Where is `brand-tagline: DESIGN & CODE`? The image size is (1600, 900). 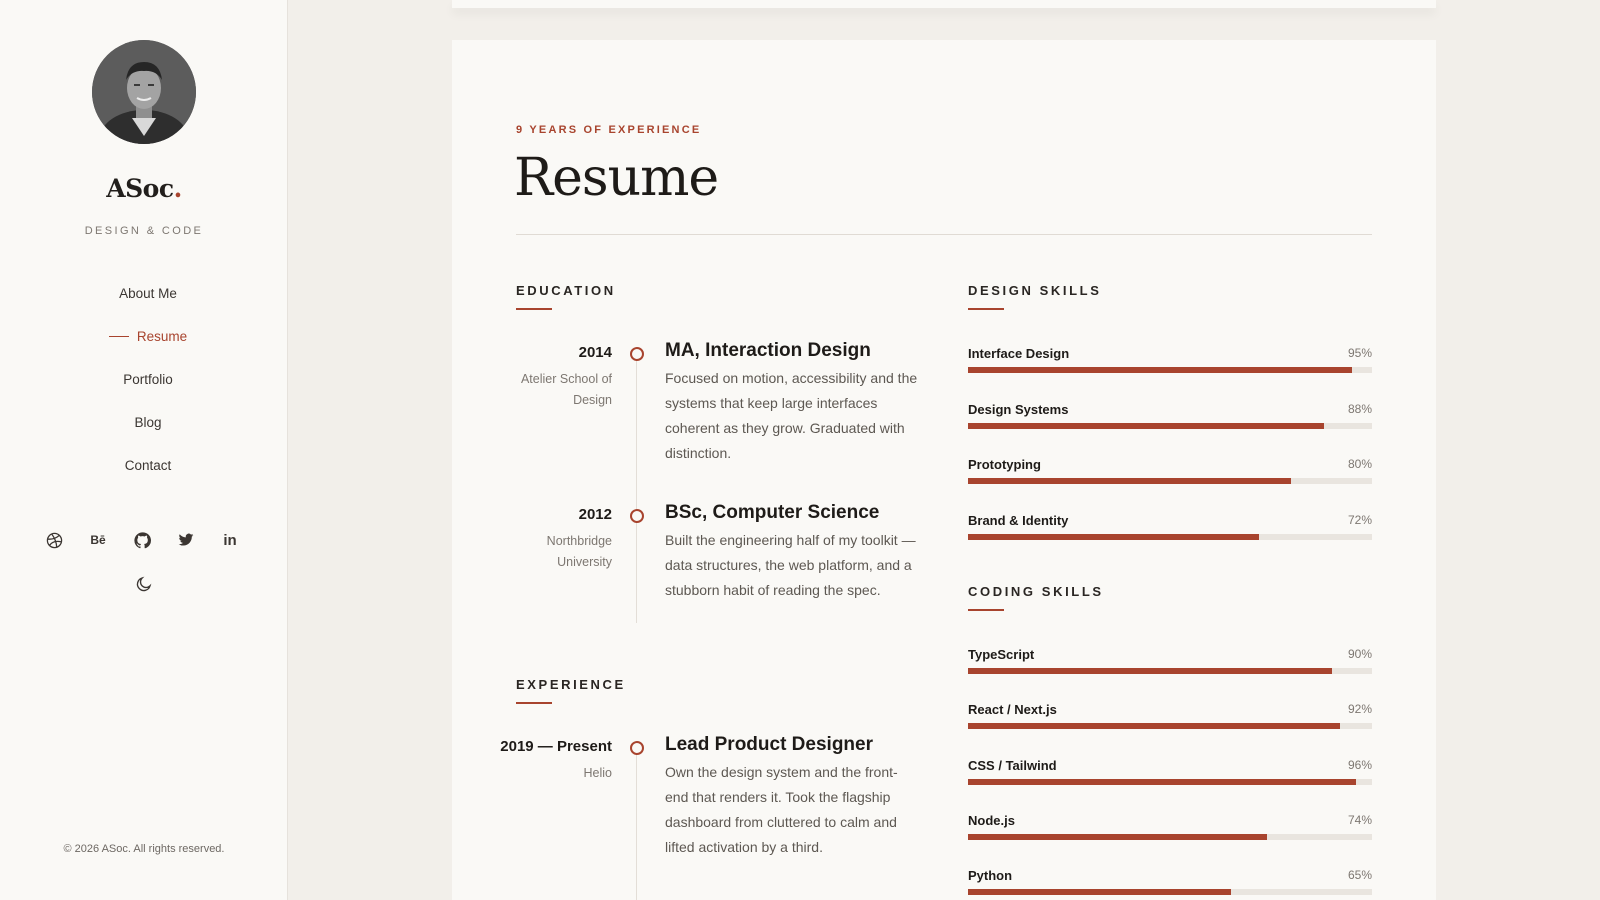 brand-tagline: DESIGN & CODE is located at coordinates (144, 231).